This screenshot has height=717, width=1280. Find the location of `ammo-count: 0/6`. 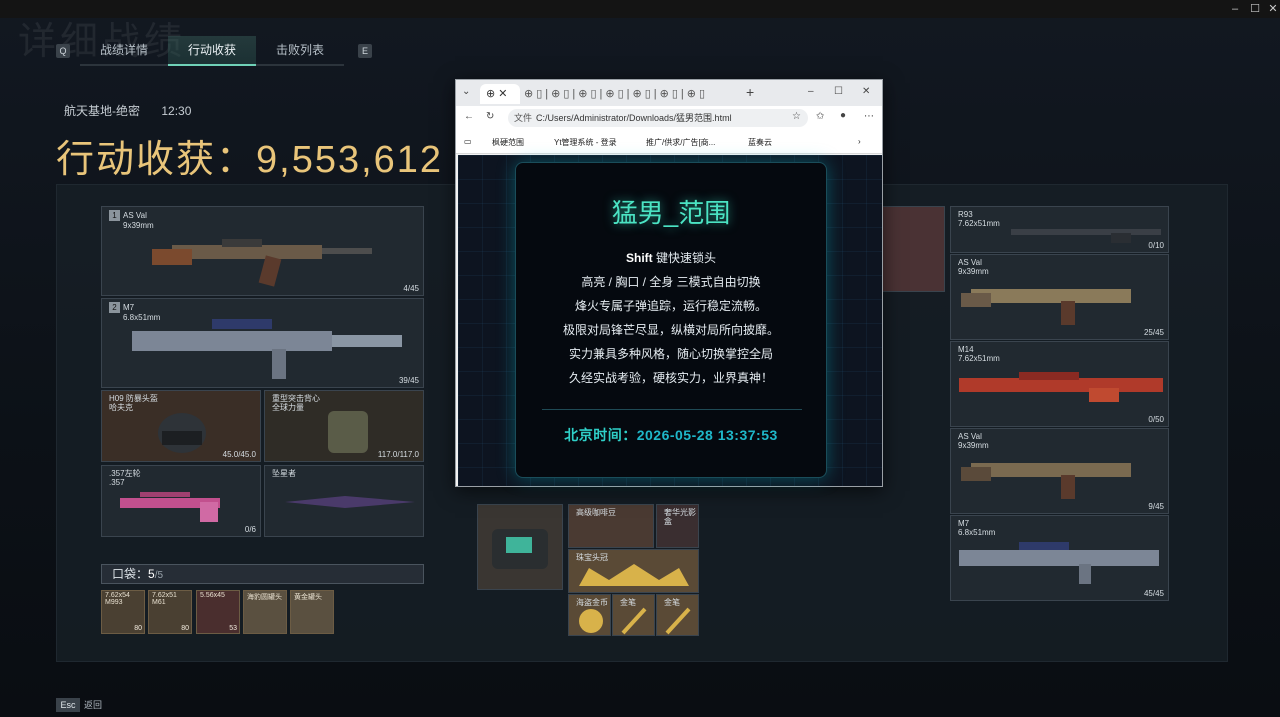

ammo-count: 0/6 is located at coordinates (250, 529).